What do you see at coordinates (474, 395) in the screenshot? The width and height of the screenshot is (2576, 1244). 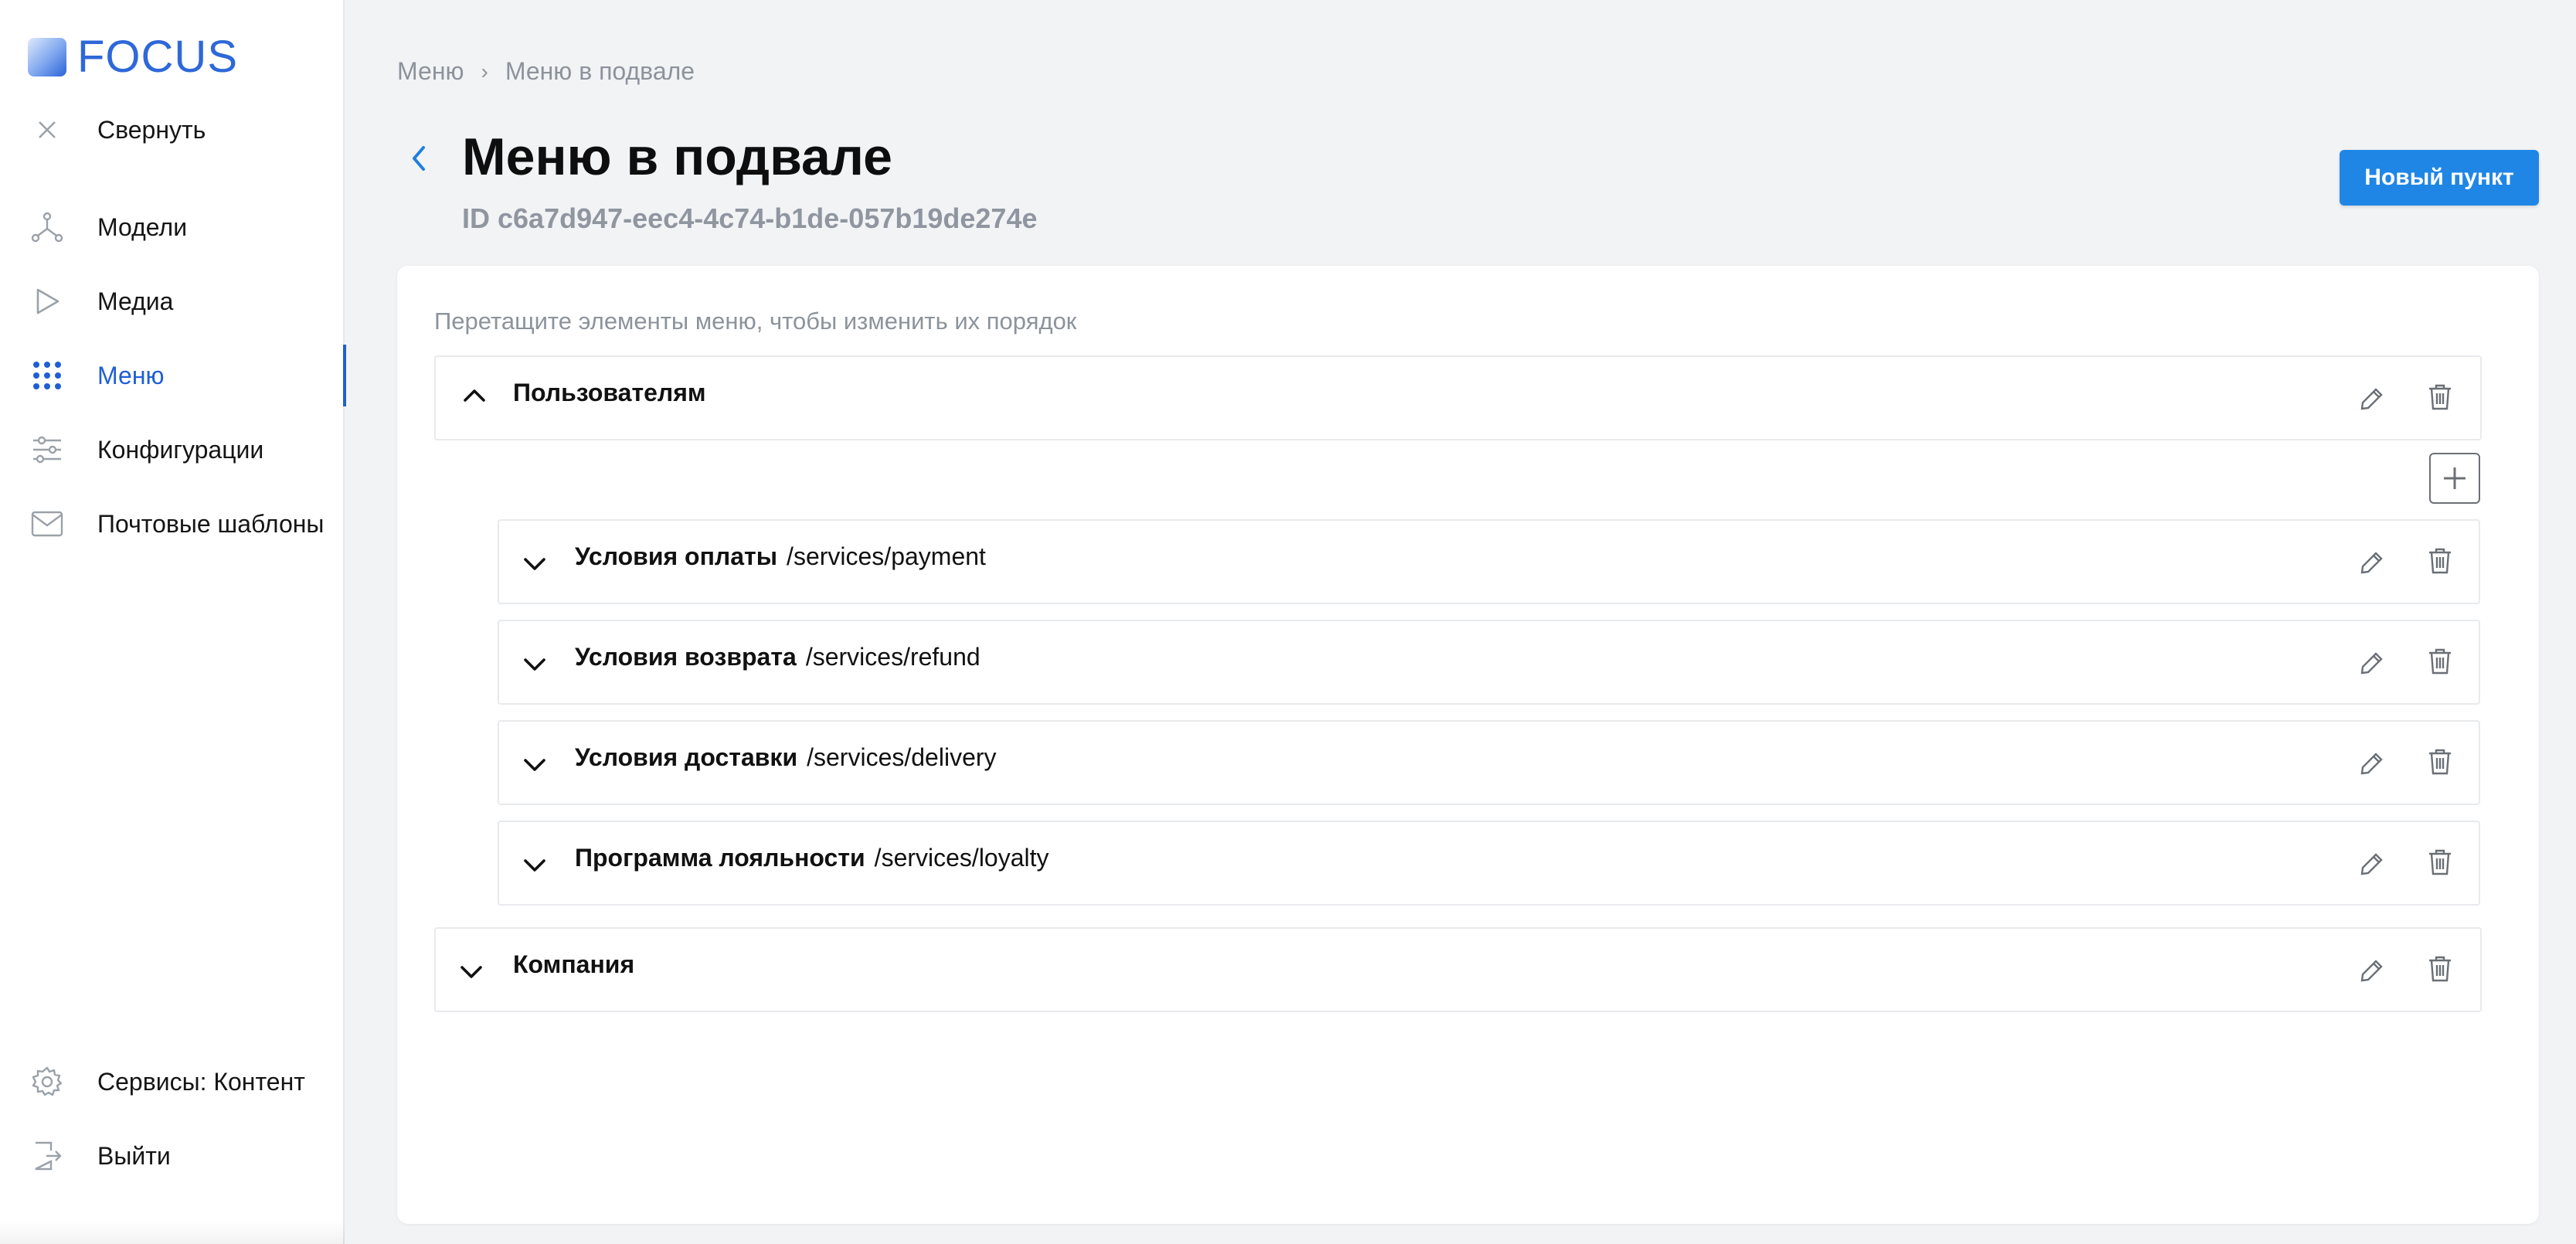 I see `chevron-up-icon` at bounding box center [474, 395].